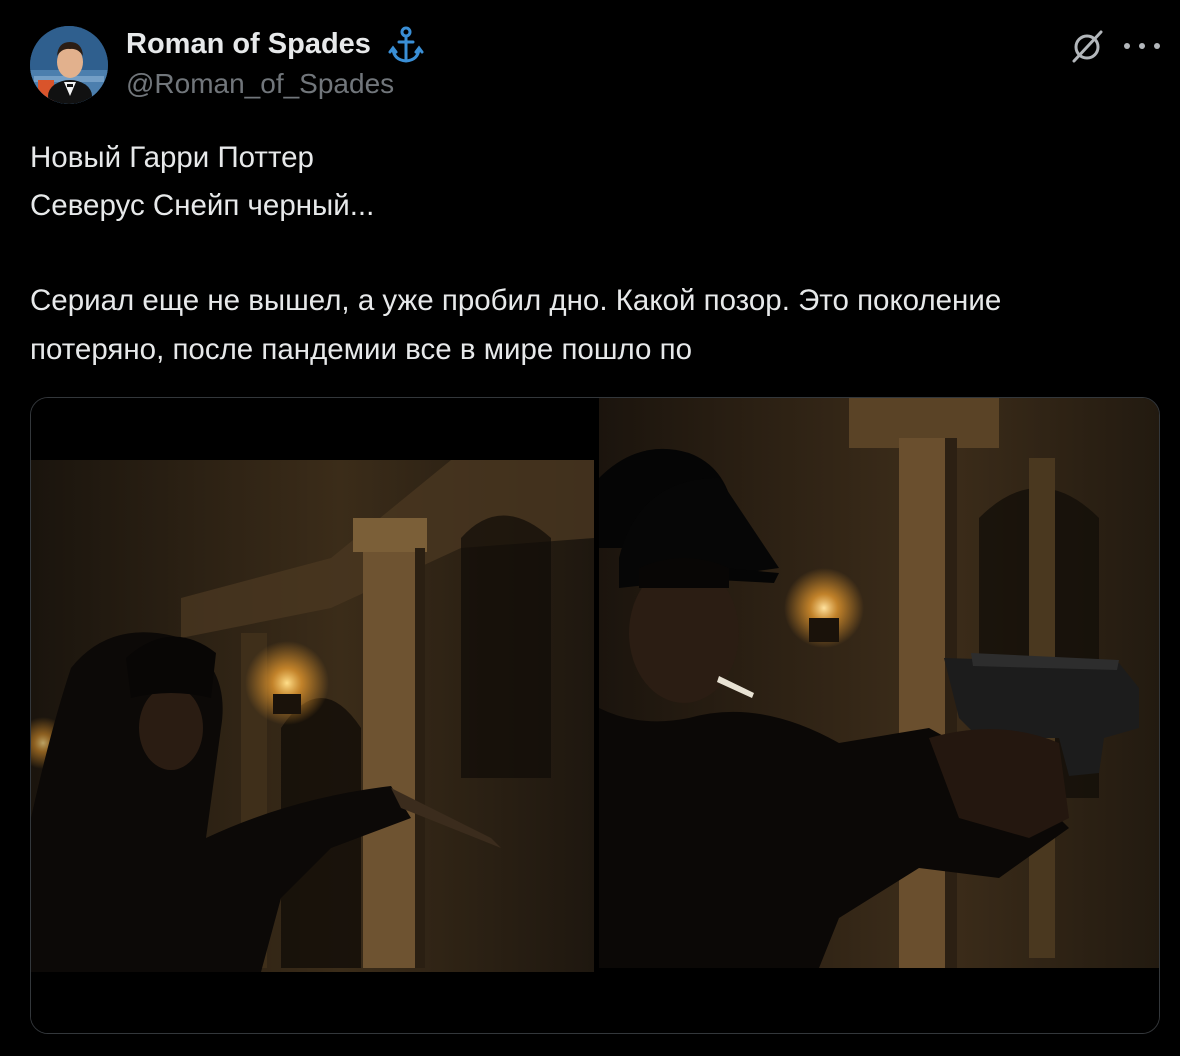  I want to click on avatar, so click(69, 65).